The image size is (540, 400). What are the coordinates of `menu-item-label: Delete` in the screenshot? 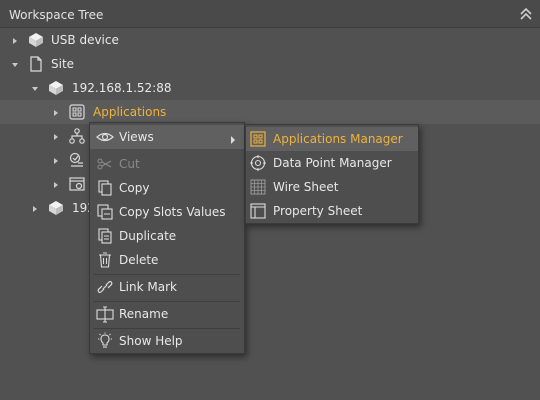 It's located at (139, 260).